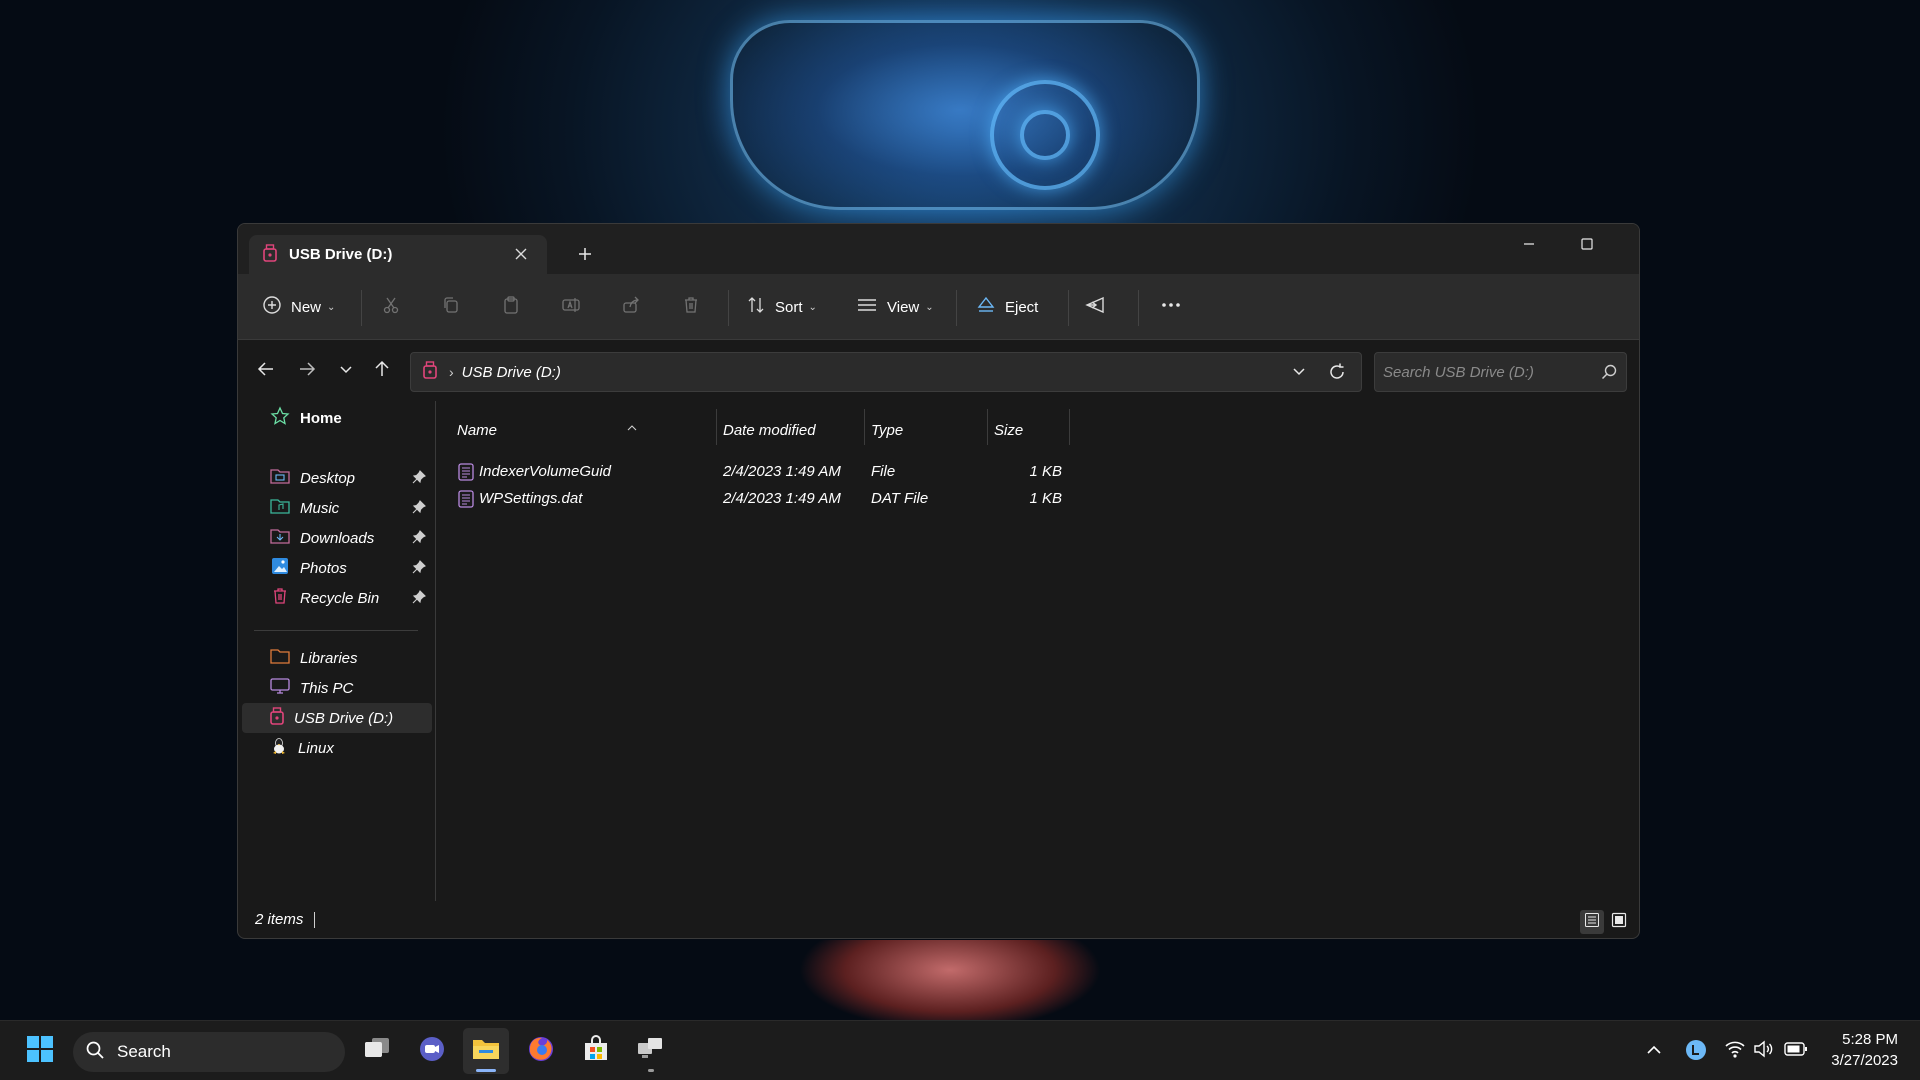 Image resolution: width=1920 pixels, height=1080 pixels. What do you see at coordinates (486, 1051) in the screenshot?
I see `file-explorer-taskbar-button` at bounding box center [486, 1051].